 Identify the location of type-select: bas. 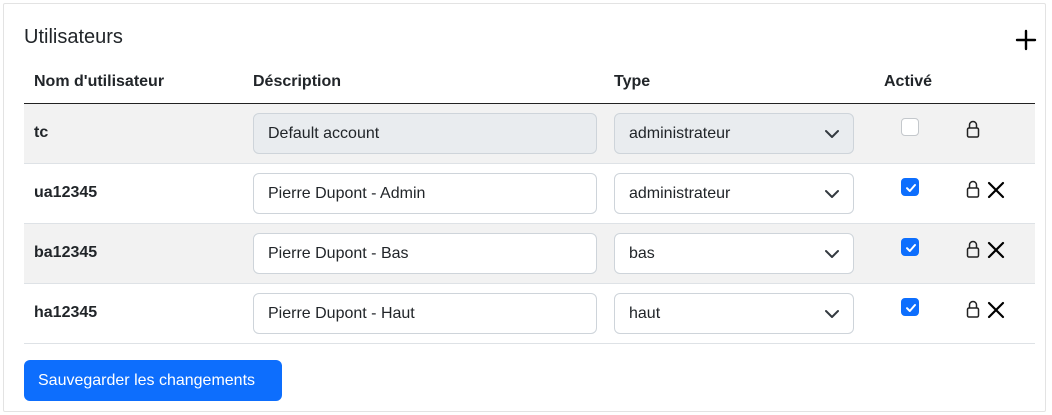
(734, 253).